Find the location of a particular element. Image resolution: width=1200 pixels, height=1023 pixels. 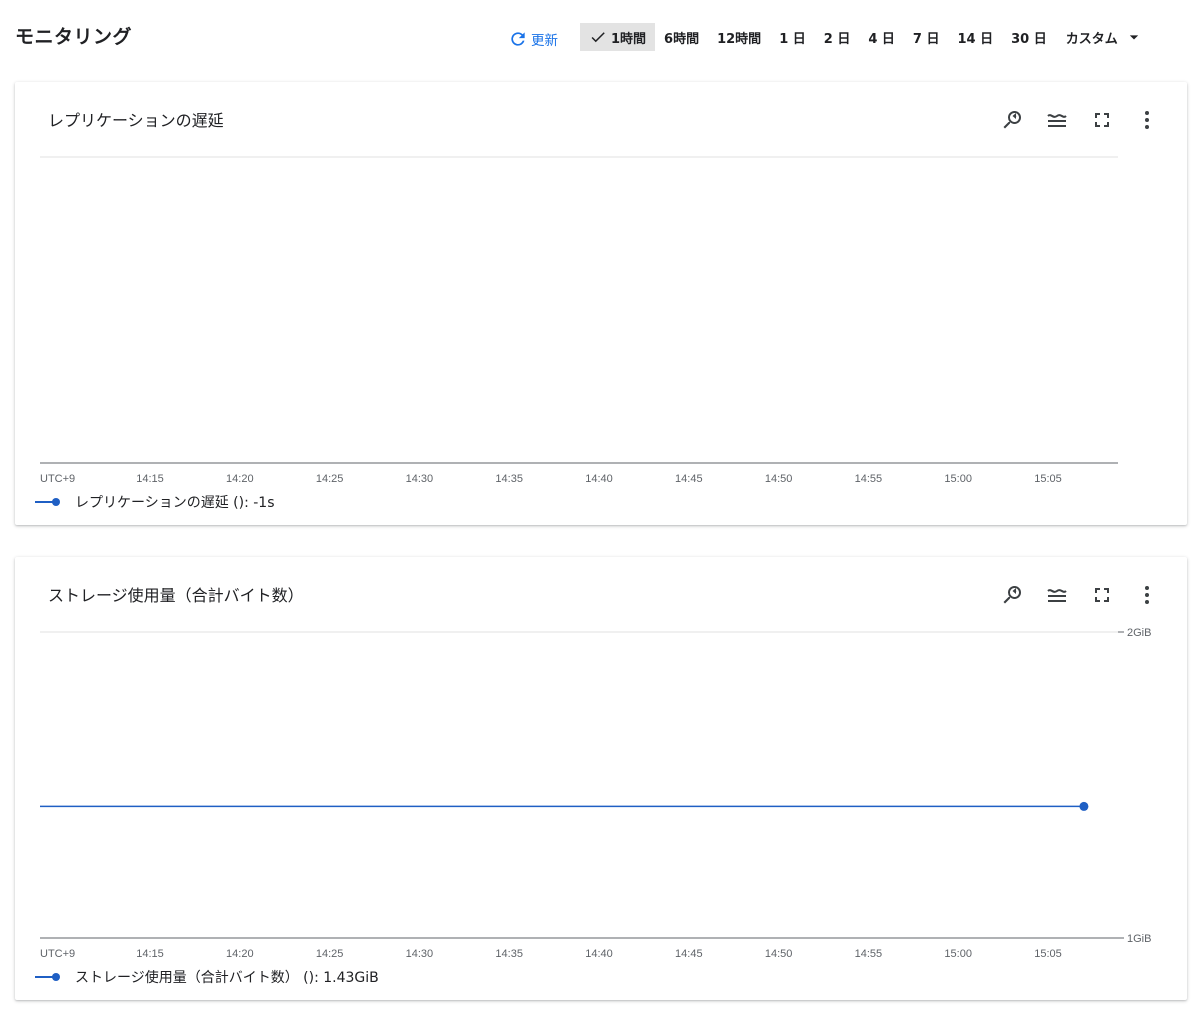

refresh-icon is located at coordinates (518, 39).